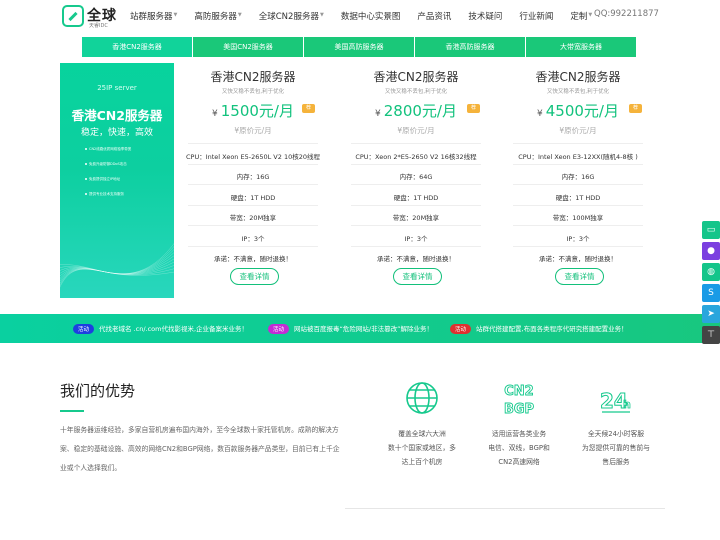 This screenshot has width=720, height=540. What do you see at coordinates (153, 16) in the screenshot?
I see `nav-item-station-group: 站群服务器▼` at bounding box center [153, 16].